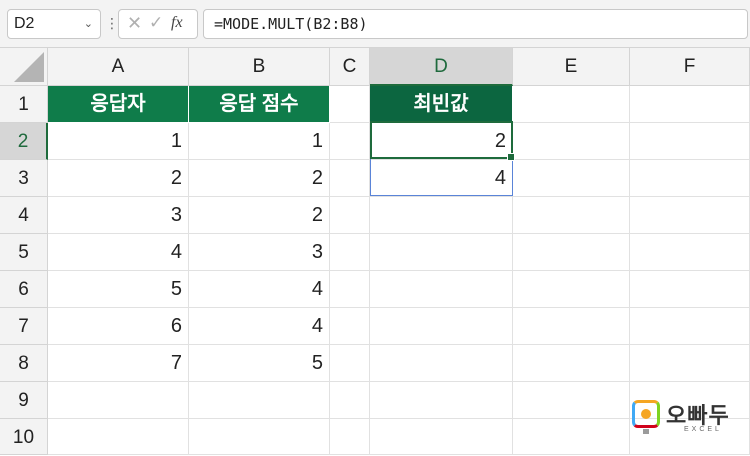 Image resolution: width=750 pixels, height=456 pixels. What do you see at coordinates (118, 178) in the screenshot?
I see `cell-a3: 2` at bounding box center [118, 178].